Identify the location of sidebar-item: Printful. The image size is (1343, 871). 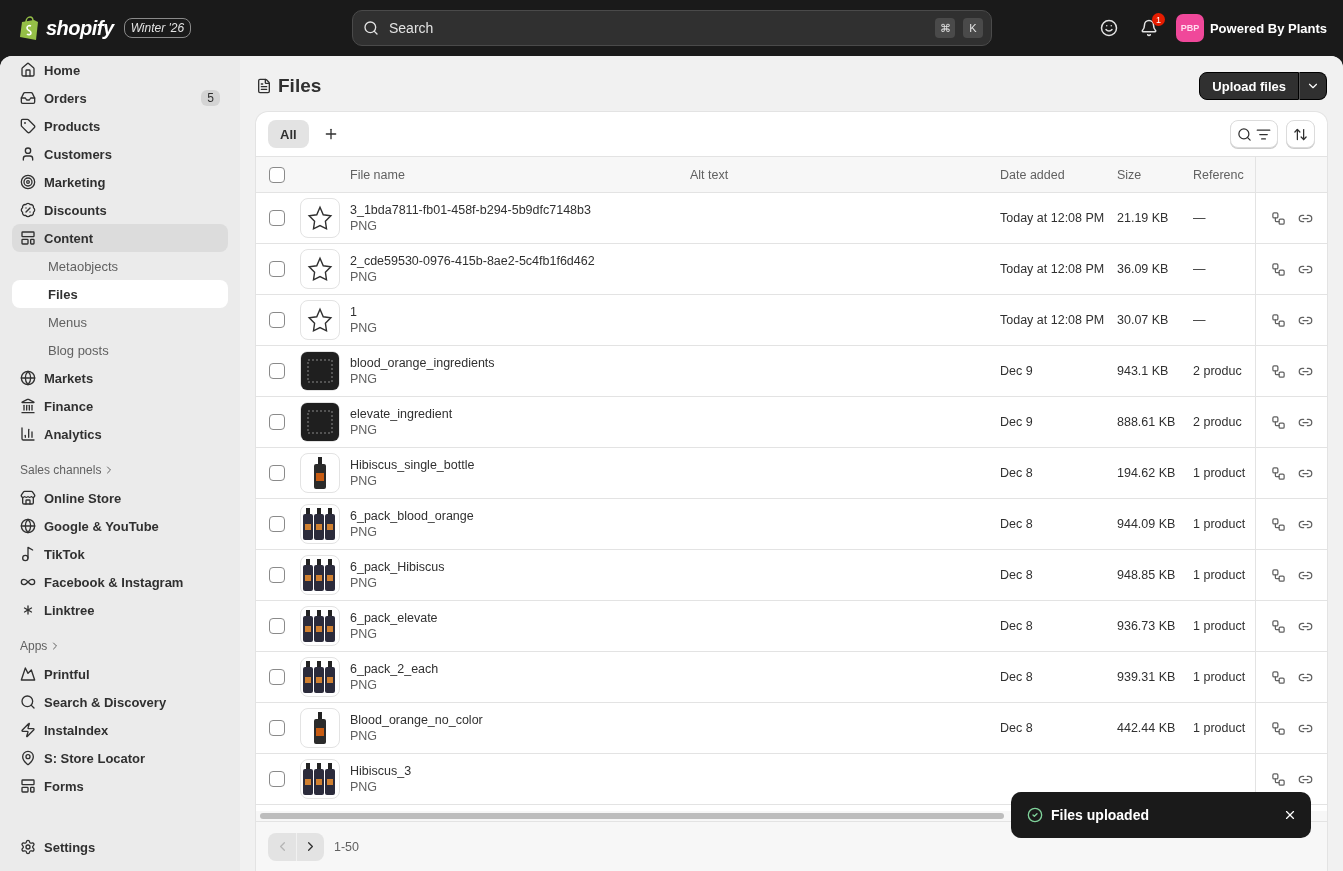
(120, 674).